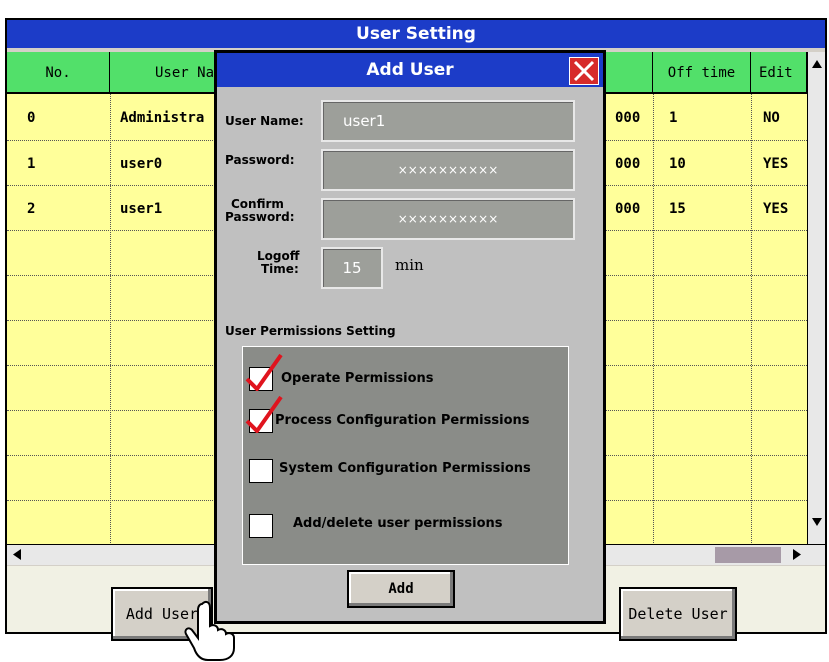 The width and height of the screenshot is (829, 662). What do you see at coordinates (448, 121) in the screenshot?
I see `user-name-input: user1` at bounding box center [448, 121].